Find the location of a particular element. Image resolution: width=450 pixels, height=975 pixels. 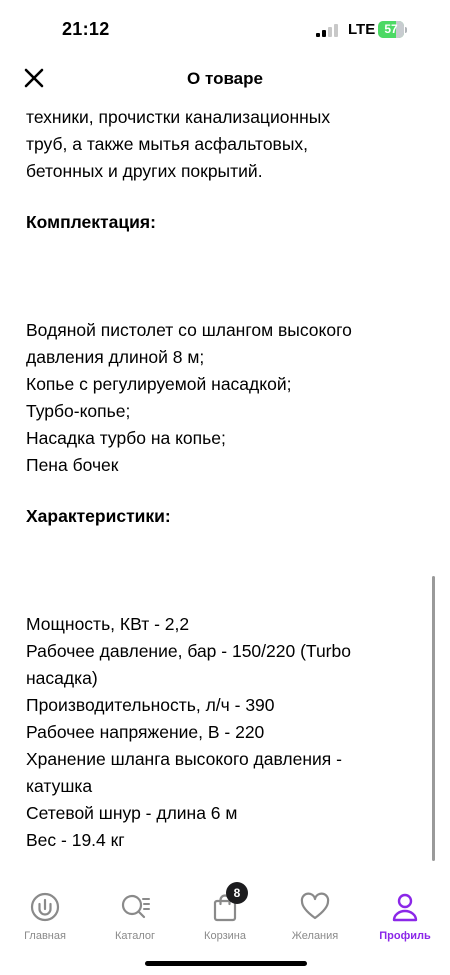

kit-title: Комплектация: is located at coordinates (91, 222).